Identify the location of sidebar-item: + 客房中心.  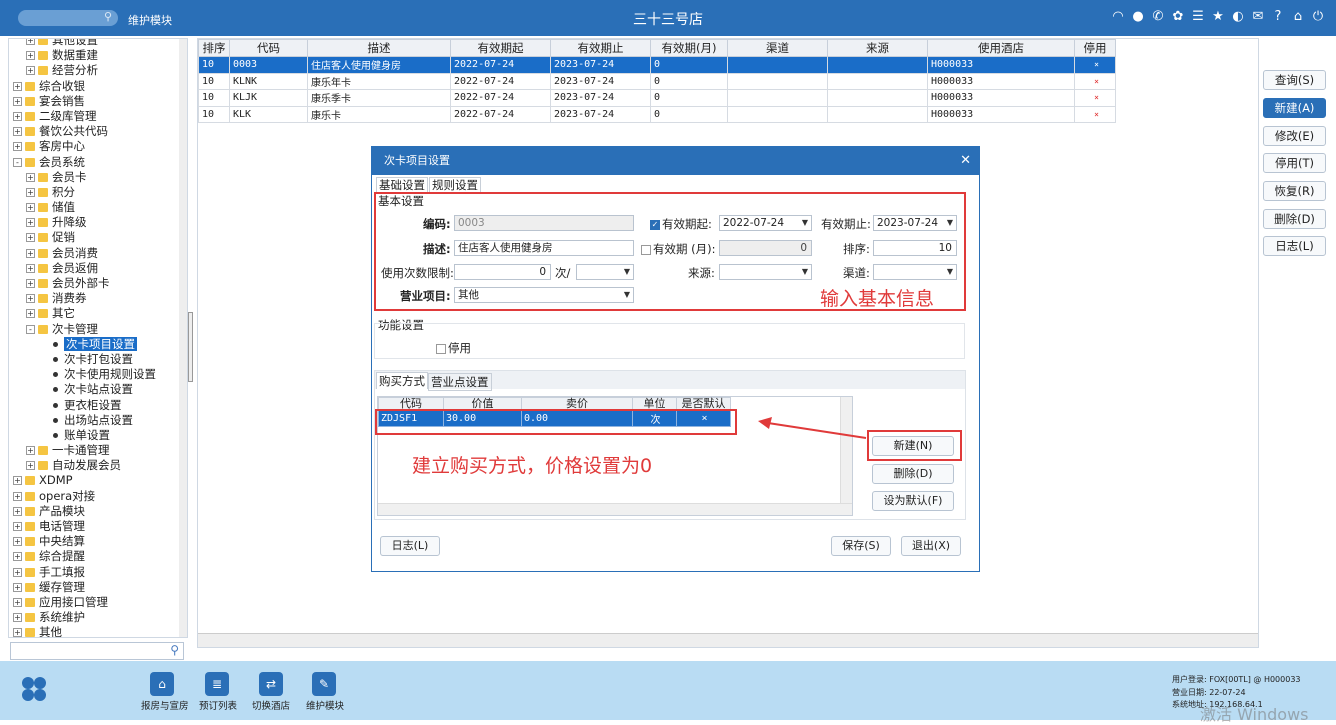
(99, 146).